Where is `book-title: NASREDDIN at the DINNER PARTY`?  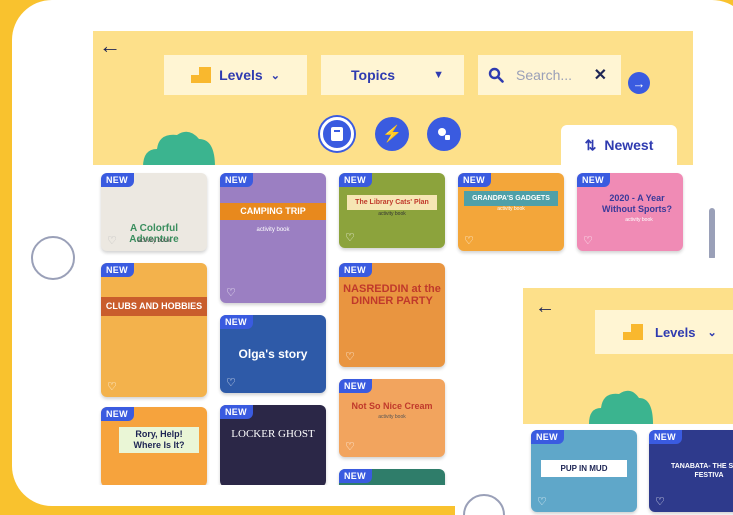 book-title: NASREDDIN at the DINNER PARTY is located at coordinates (392, 295).